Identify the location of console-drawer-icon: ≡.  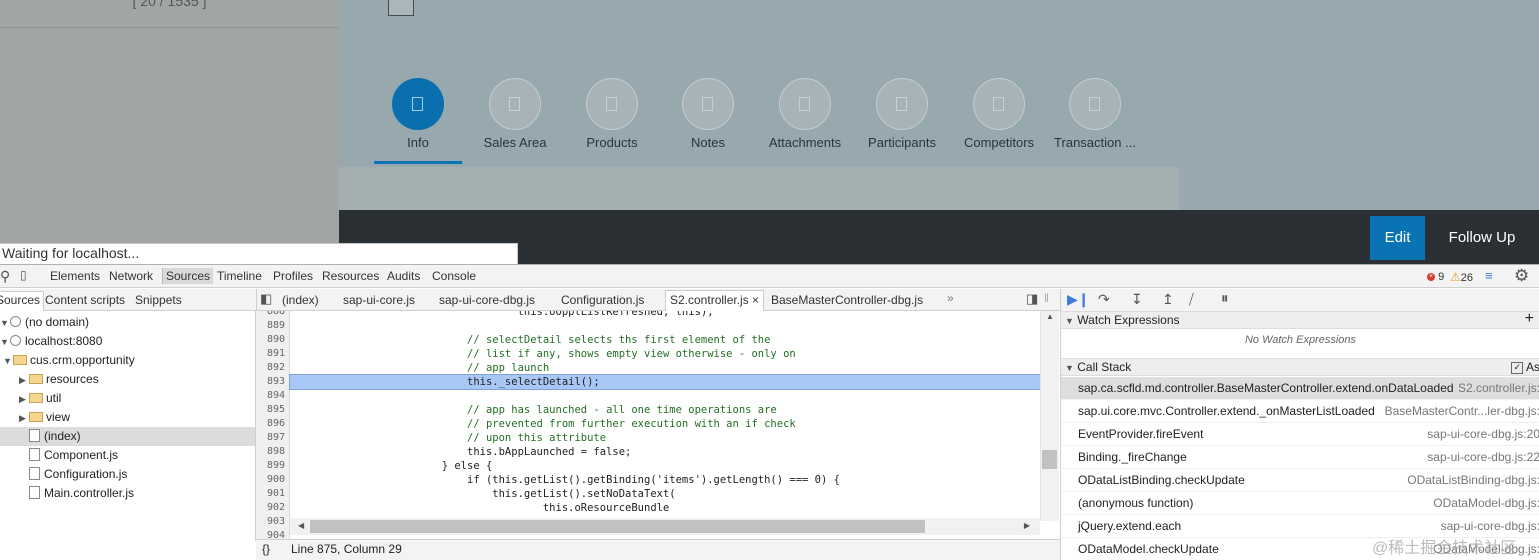
(1489, 275).